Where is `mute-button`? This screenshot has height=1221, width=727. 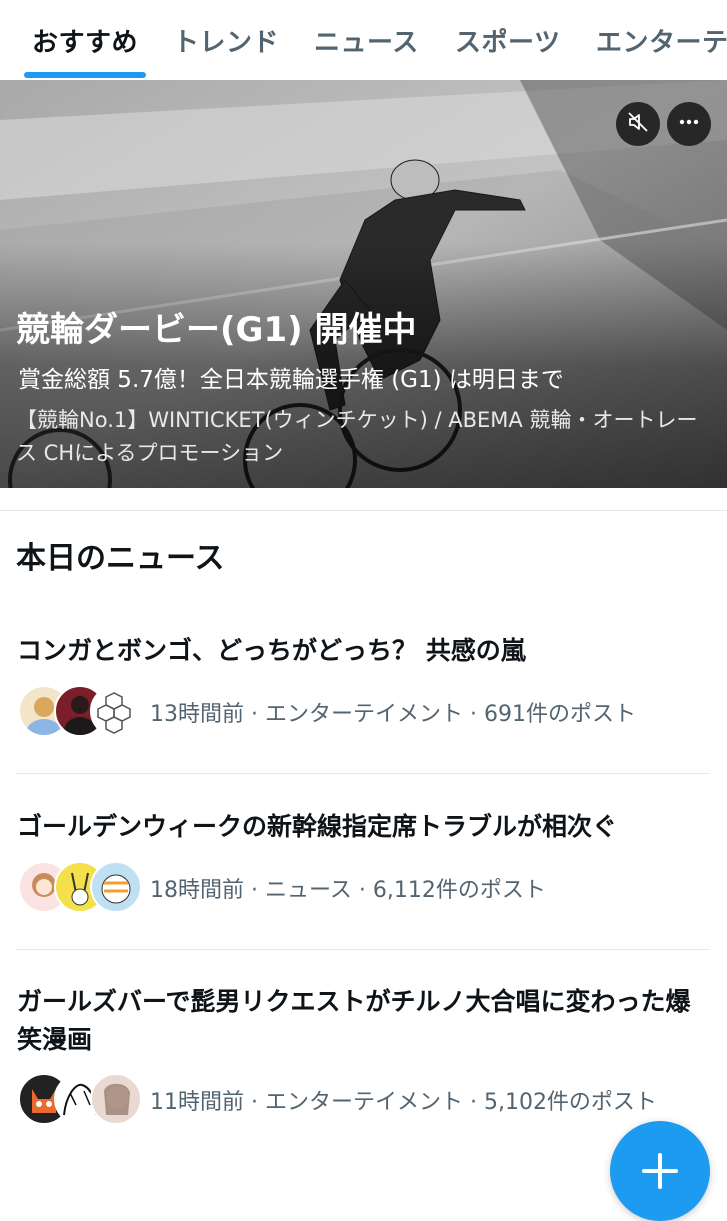
mute-button is located at coordinates (638, 124).